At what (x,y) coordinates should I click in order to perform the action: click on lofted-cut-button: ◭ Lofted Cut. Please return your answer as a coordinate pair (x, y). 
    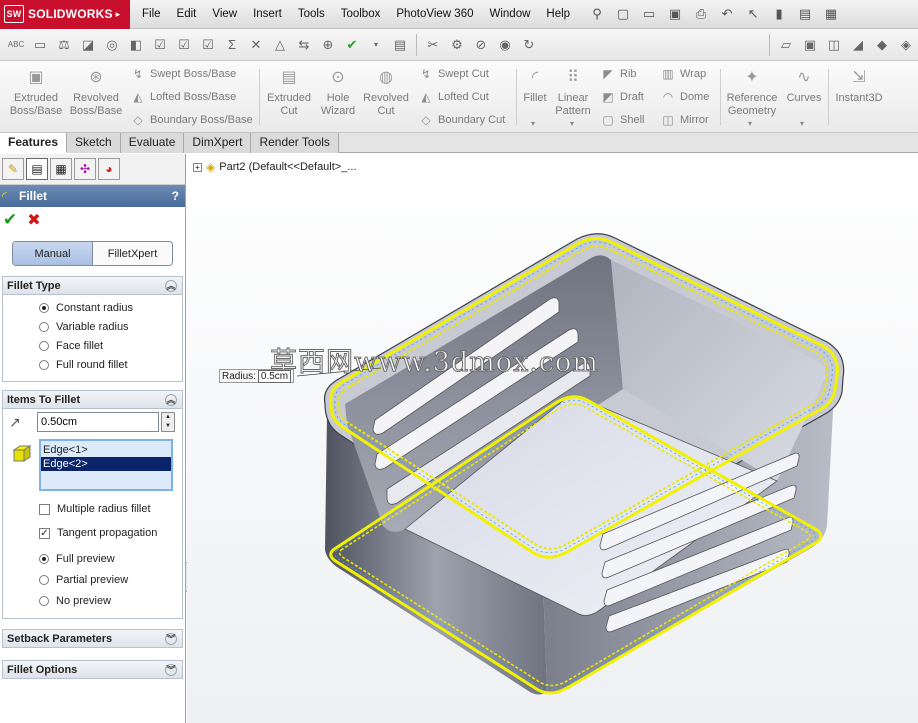
    Looking at the image, I should click on (453, 97).